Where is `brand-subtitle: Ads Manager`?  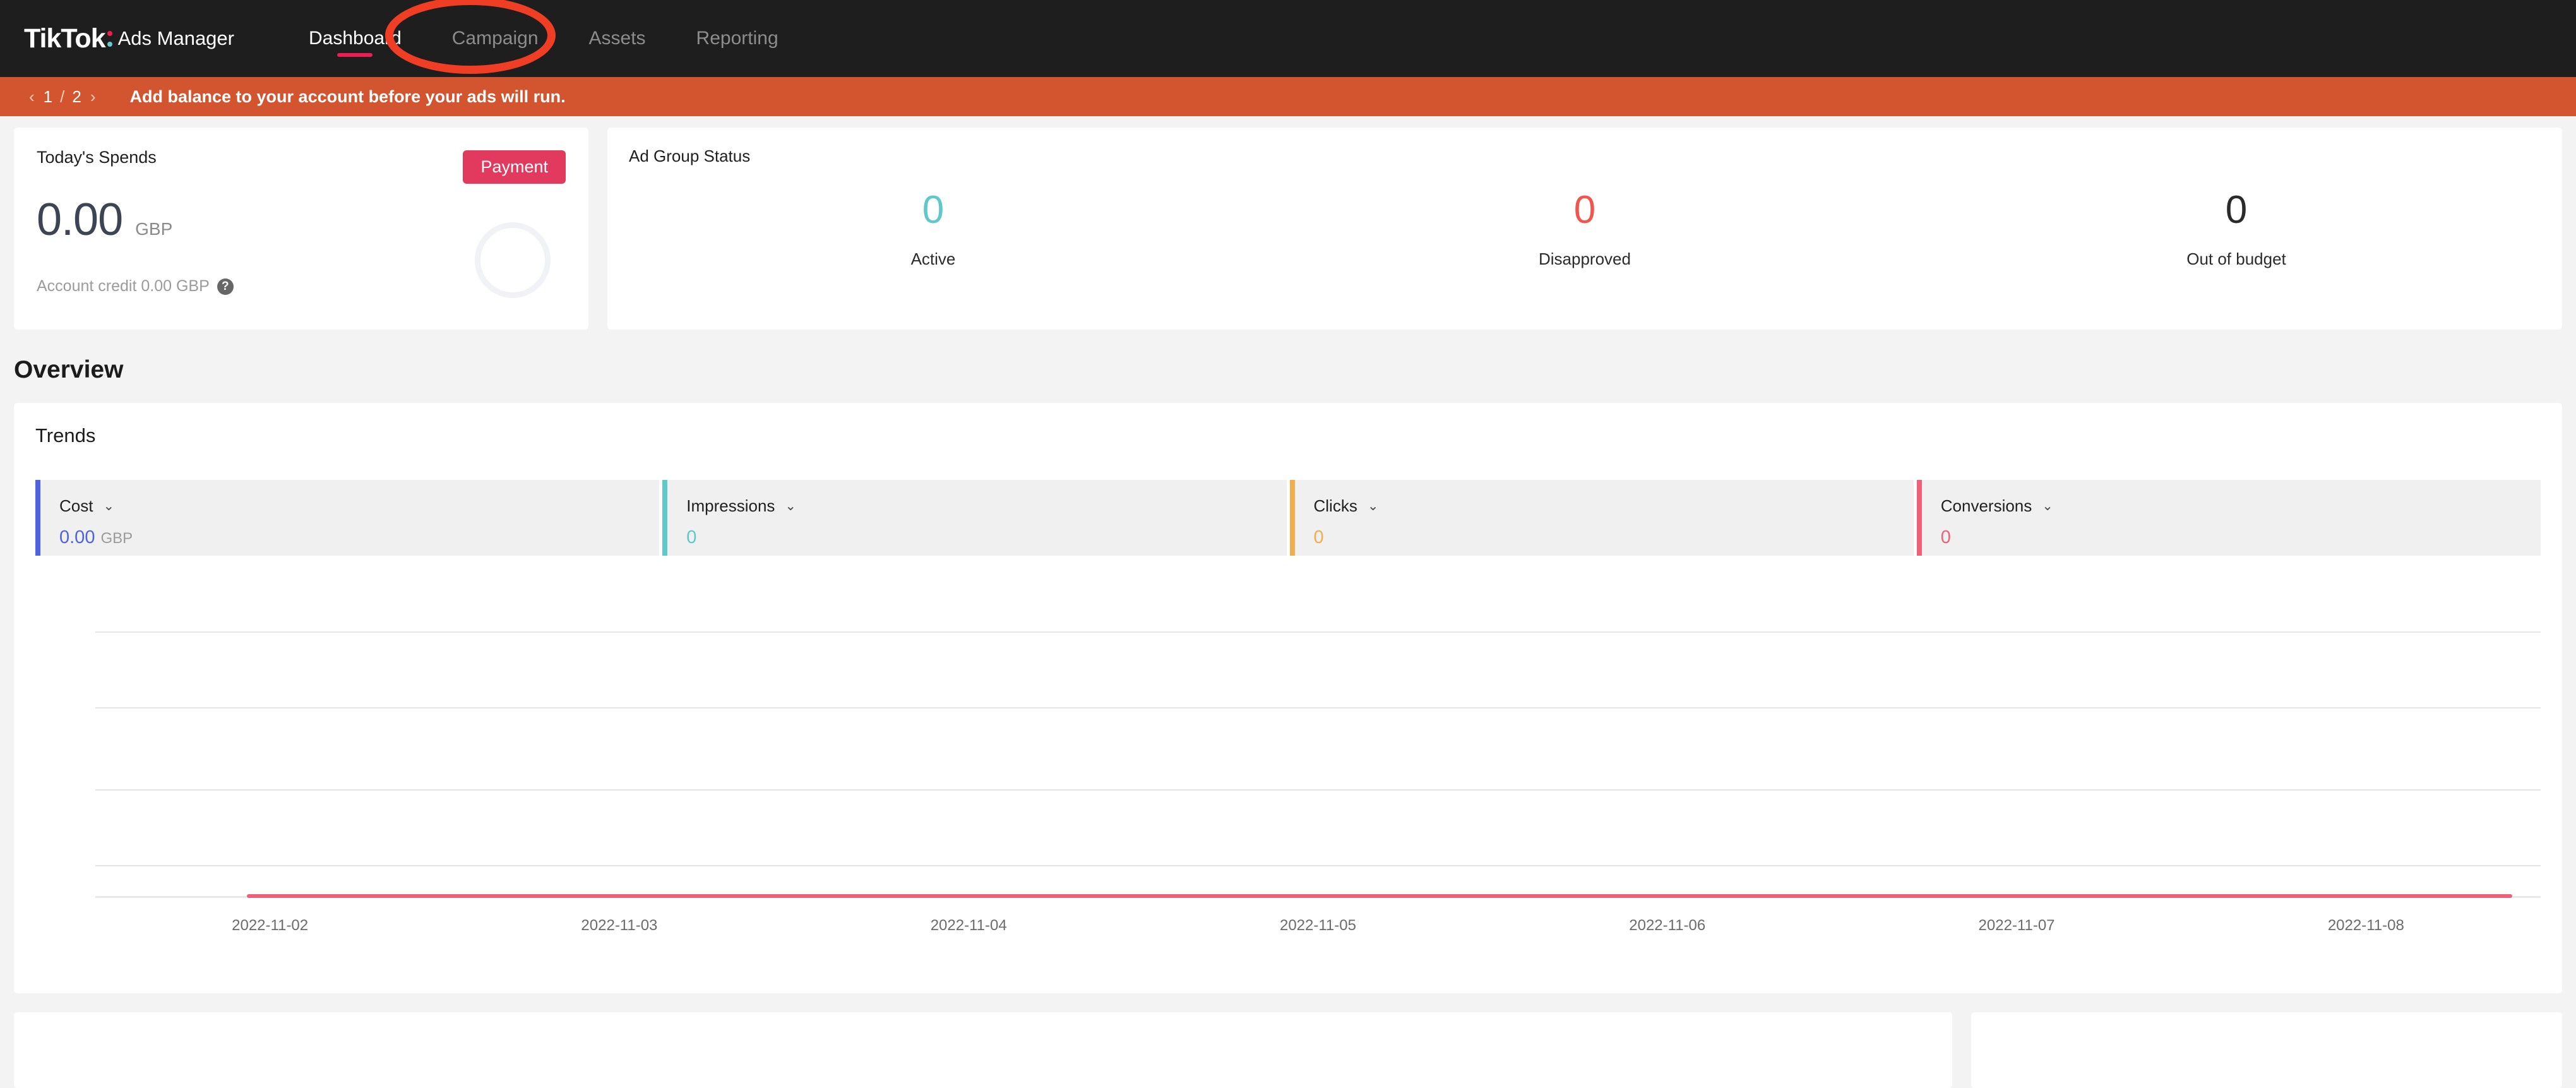
brand-subtitle: Ads Manager is located at coordinates (175, 38).